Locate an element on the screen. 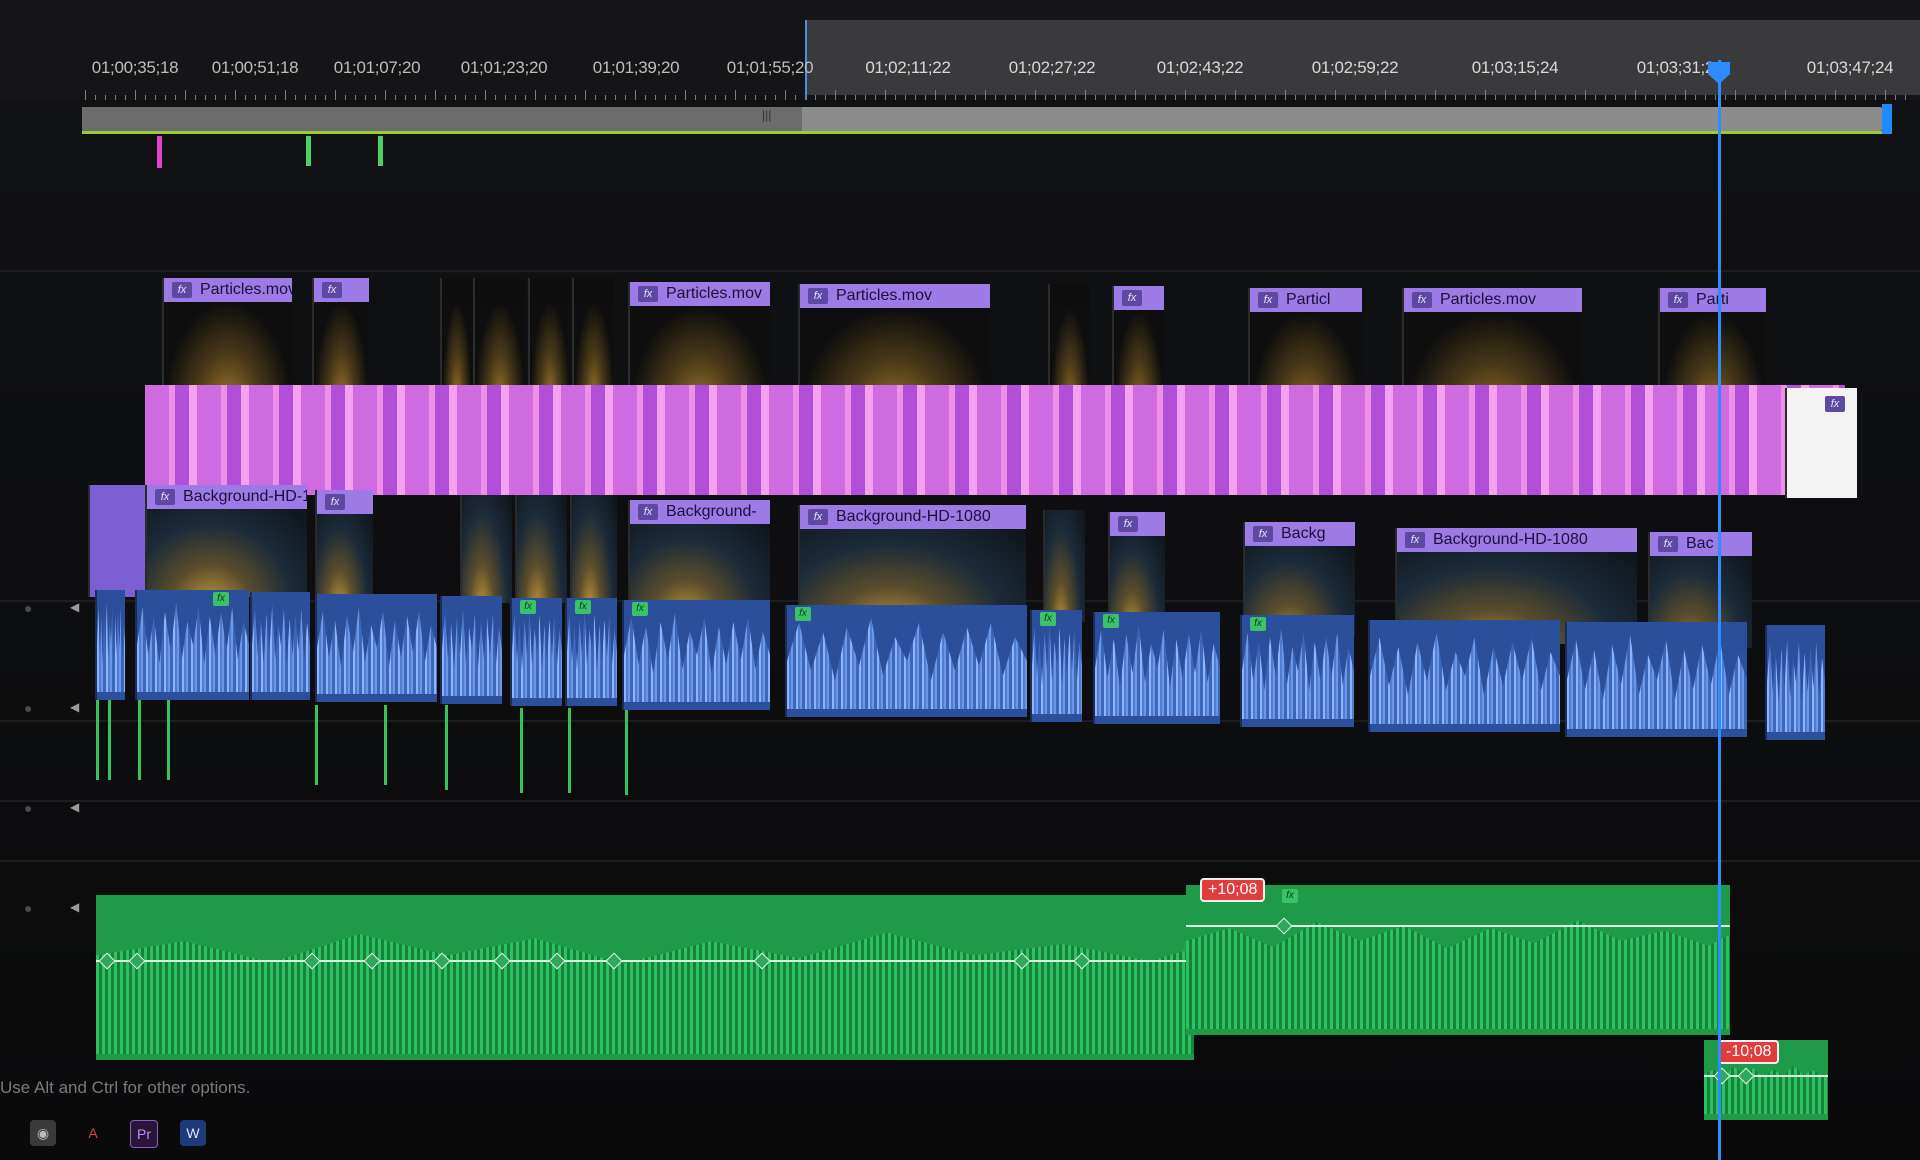 Image resolution: width=1920 pixels, height=1160 pixels. zoom-scroll-bar is located at coordinates (982, 119).